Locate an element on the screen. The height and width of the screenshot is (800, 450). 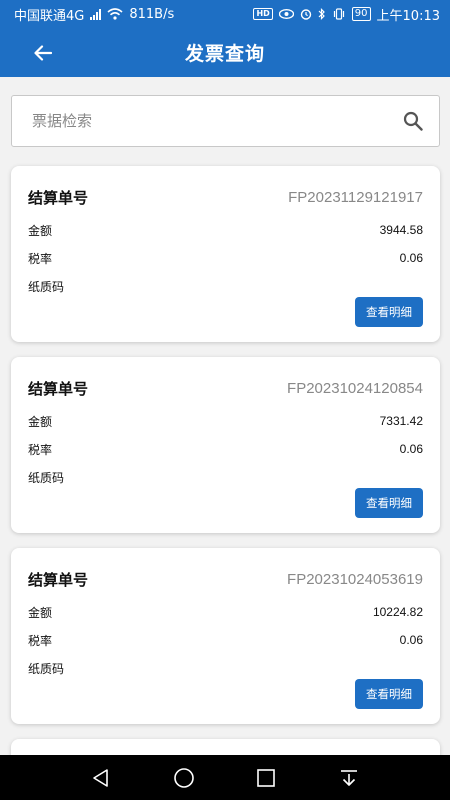
amount-value: 10224.82 is located at coordinates (397, 612).